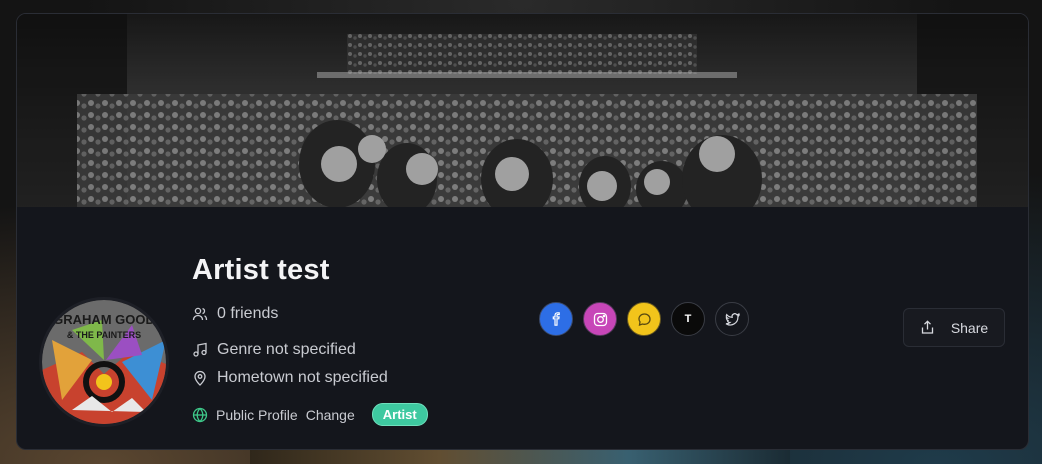 The height and width of the screenshot is (464, 1042). What do you see at coordinates (330, 415) in the screenshot?
I see `change-visibility-link: Change` at bounding box center [330, 415].